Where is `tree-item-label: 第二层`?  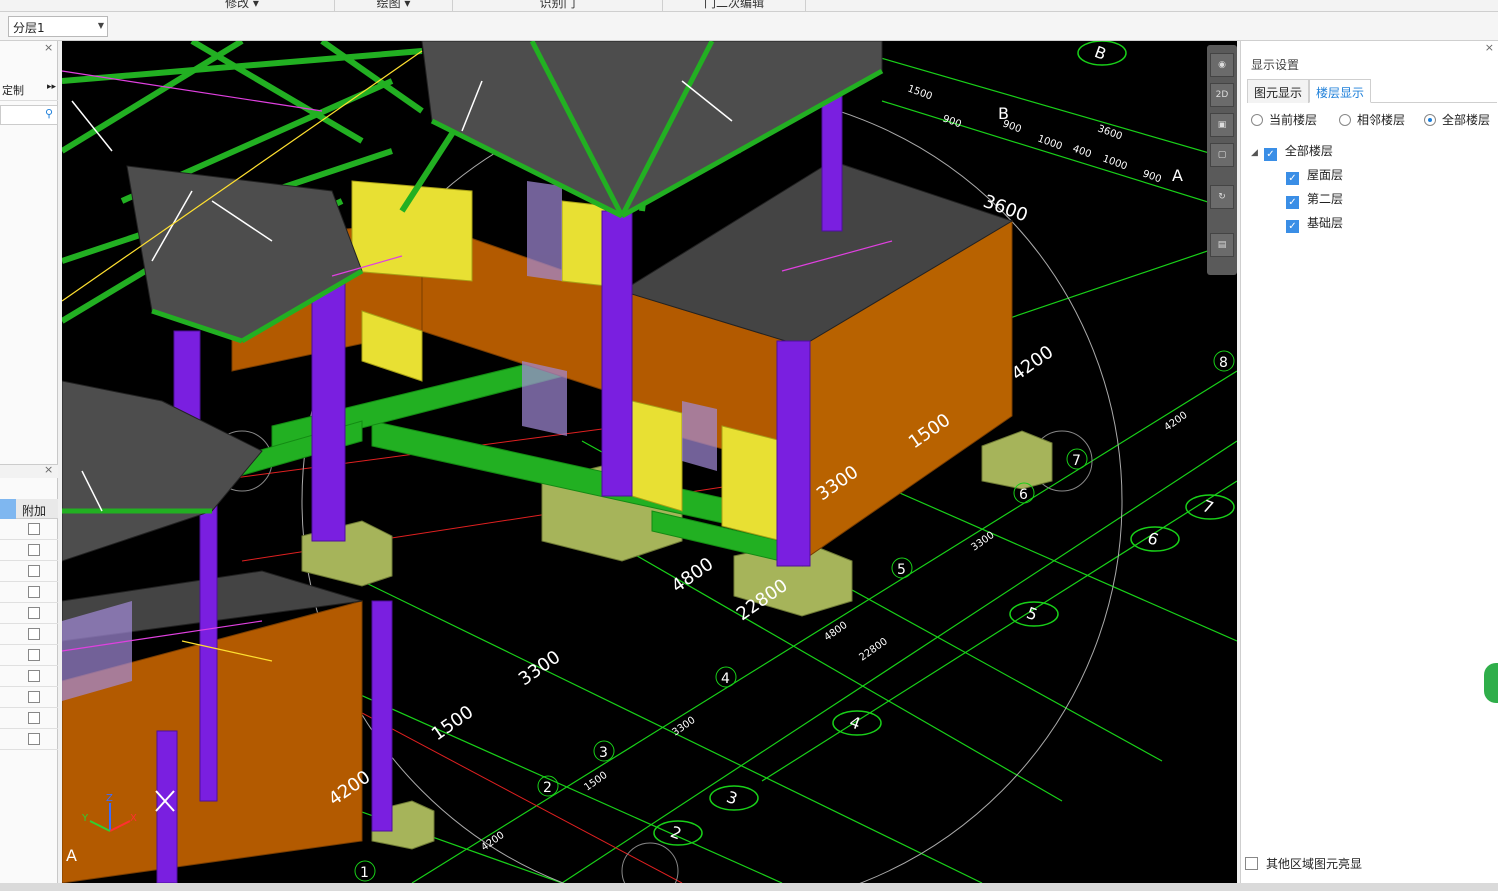 tree-item-label: 第二层 is located at coordinates (1325, 199).